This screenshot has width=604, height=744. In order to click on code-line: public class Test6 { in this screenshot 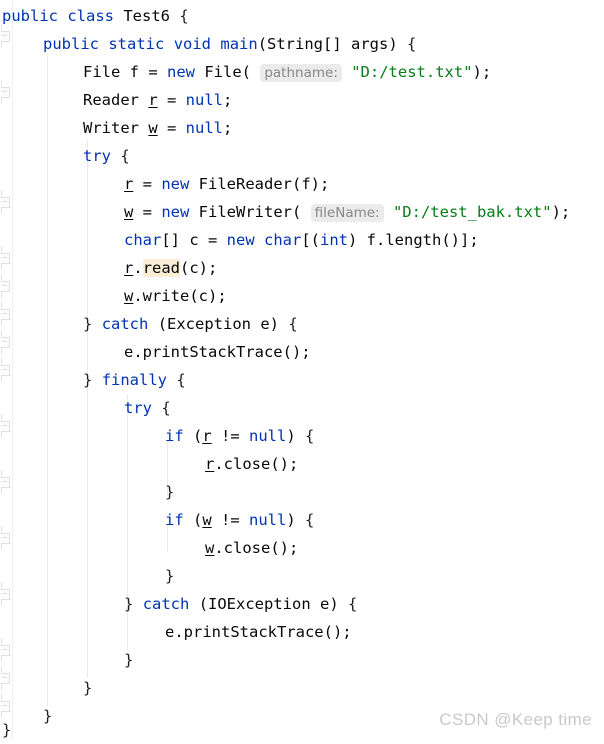, I will do `click(94, 16)`.